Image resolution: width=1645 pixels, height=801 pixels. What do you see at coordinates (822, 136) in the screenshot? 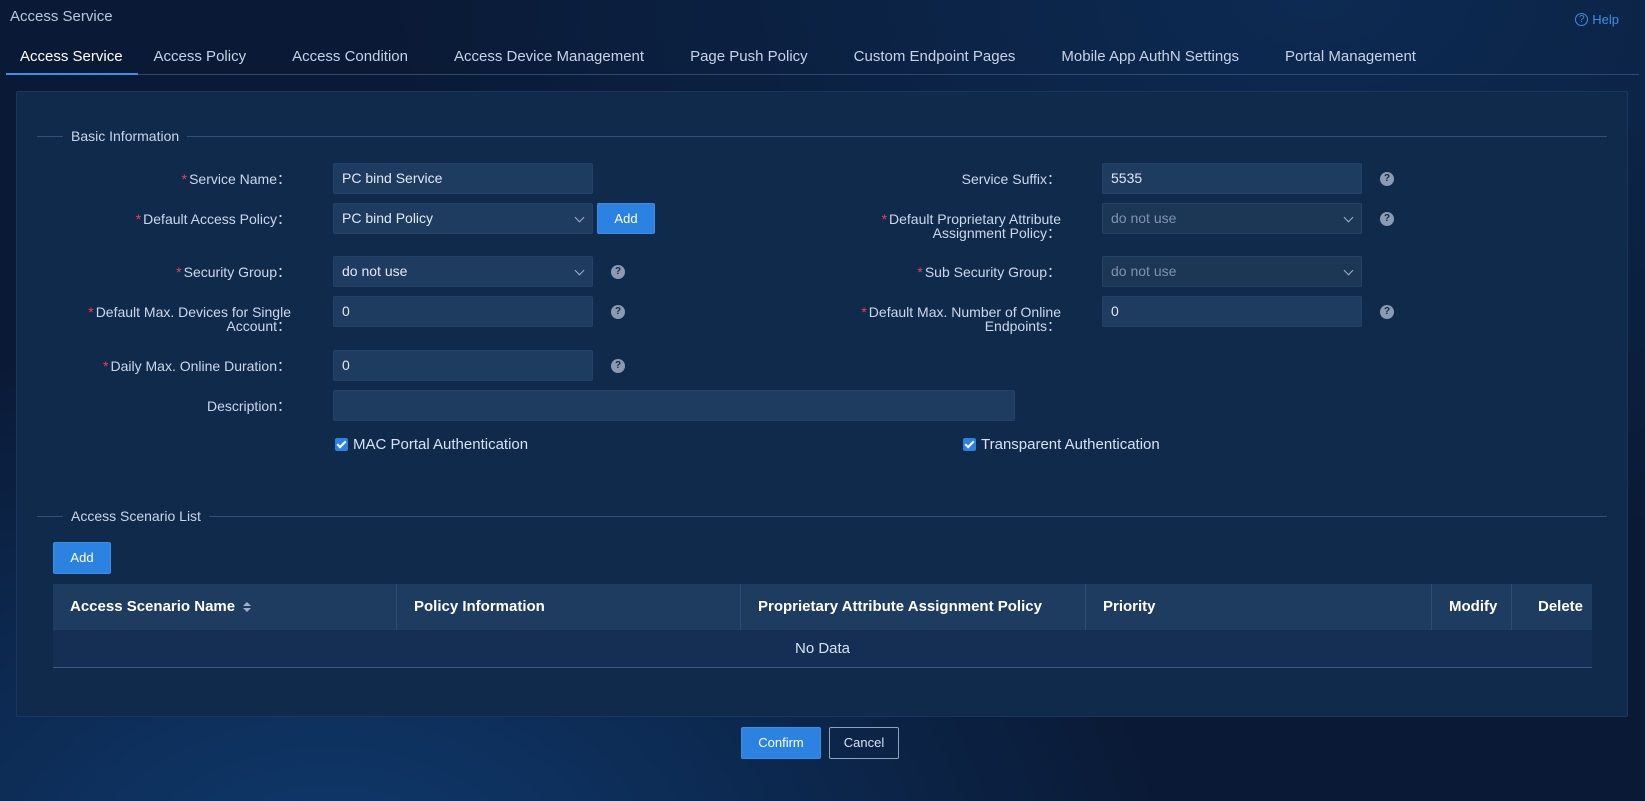
I see `basic-information-section: Basic Information` at bounding box center [822, 136].